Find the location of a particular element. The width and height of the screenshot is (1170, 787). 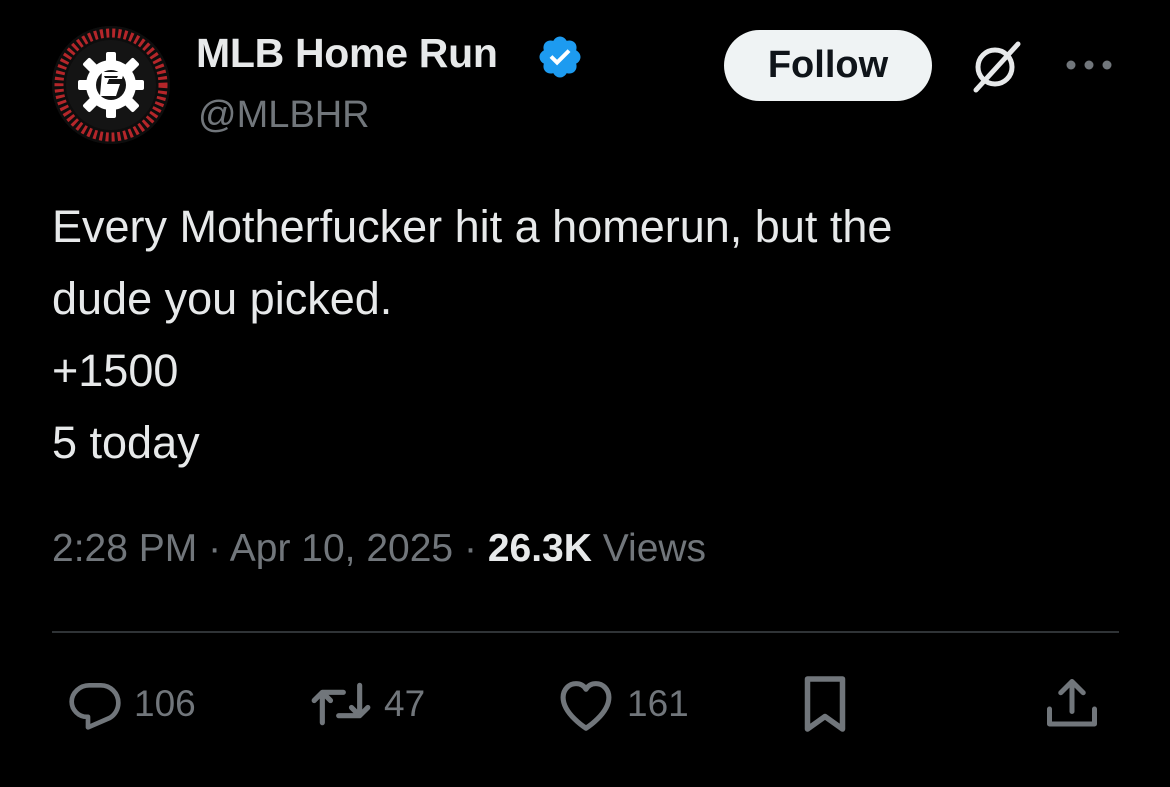

repost-button: 47 is located at coordinates (366, 704).